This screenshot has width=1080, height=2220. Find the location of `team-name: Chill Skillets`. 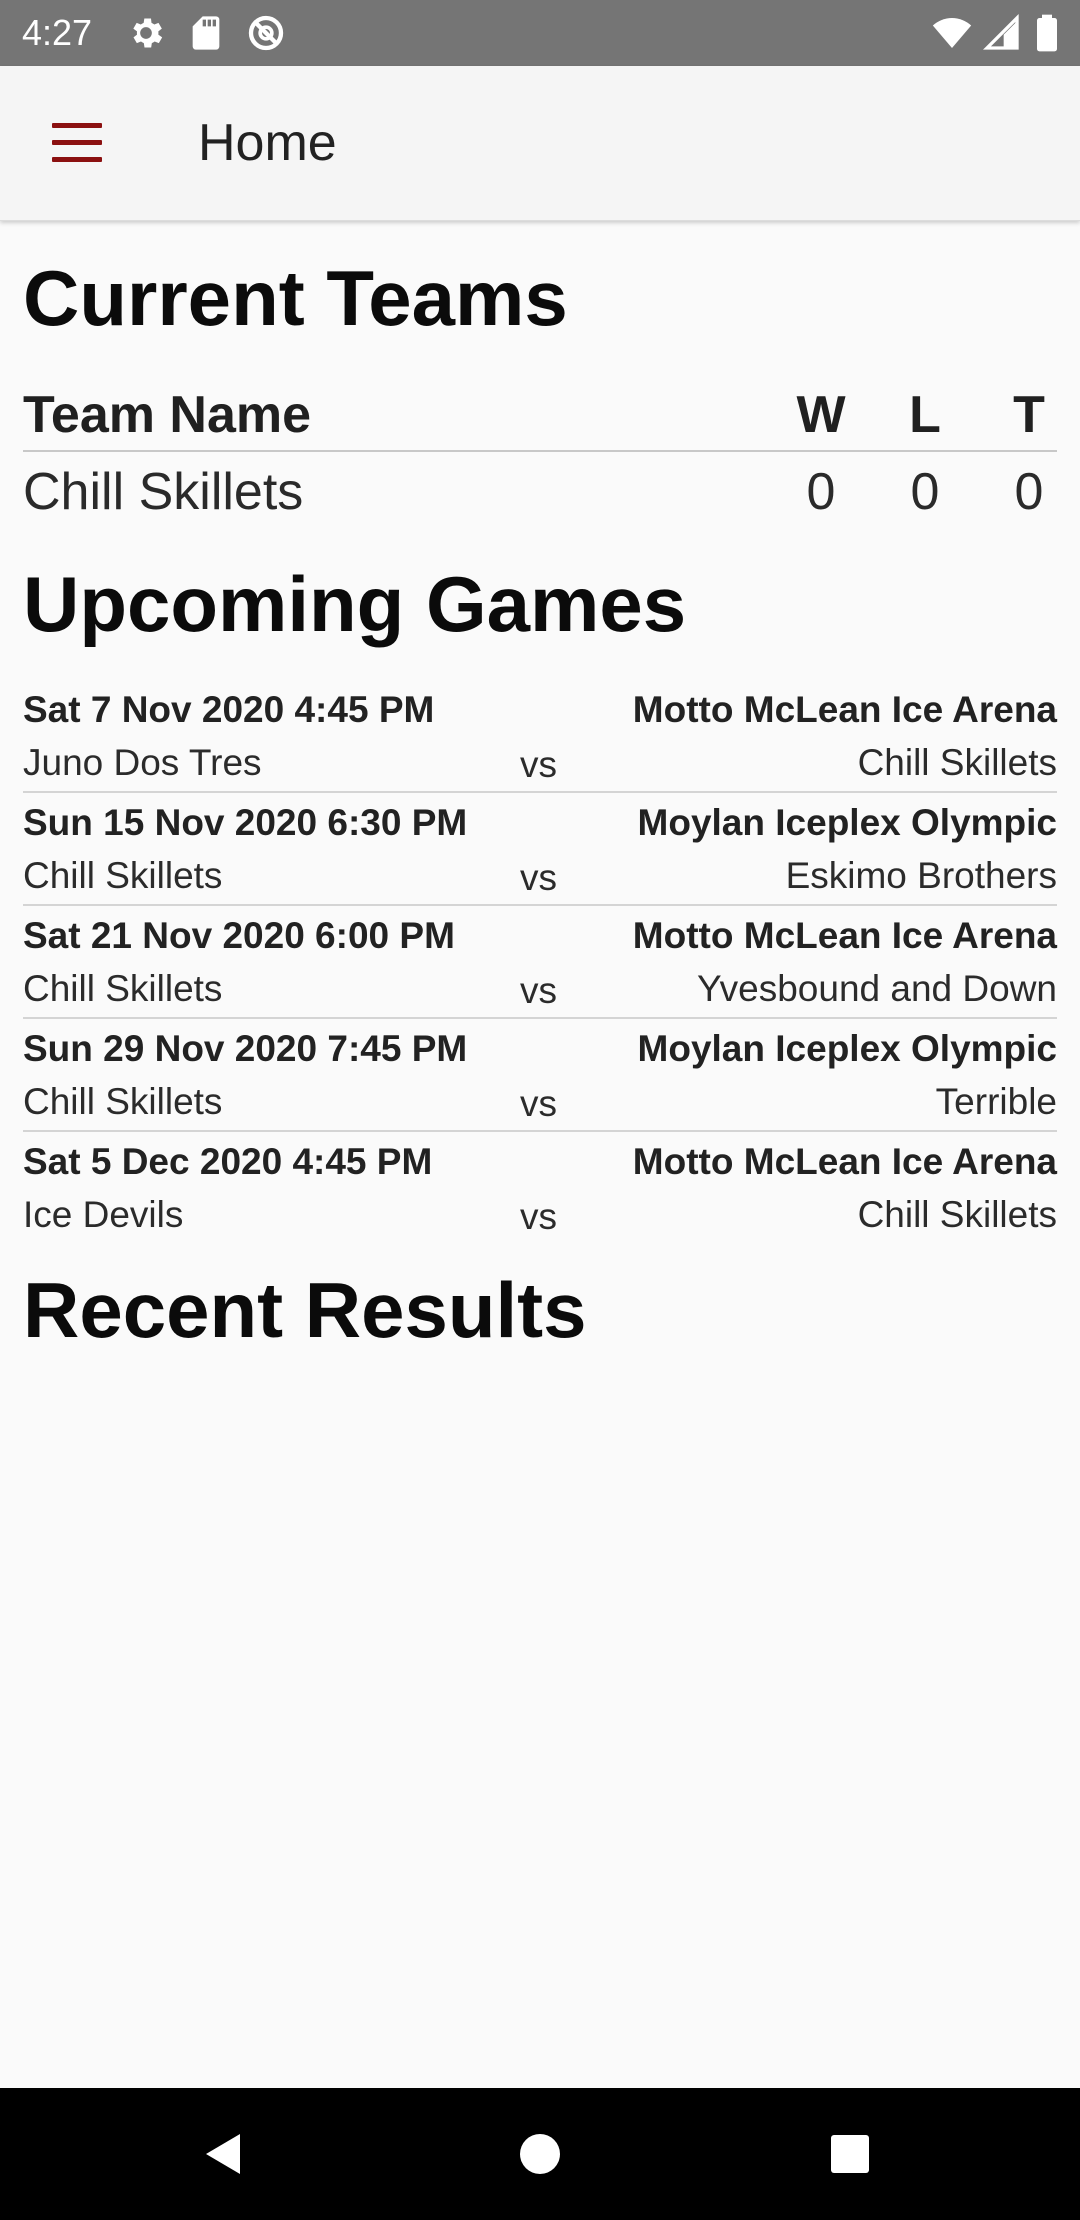

team-name: Chill Skillets is located at coordinates (163, 492).